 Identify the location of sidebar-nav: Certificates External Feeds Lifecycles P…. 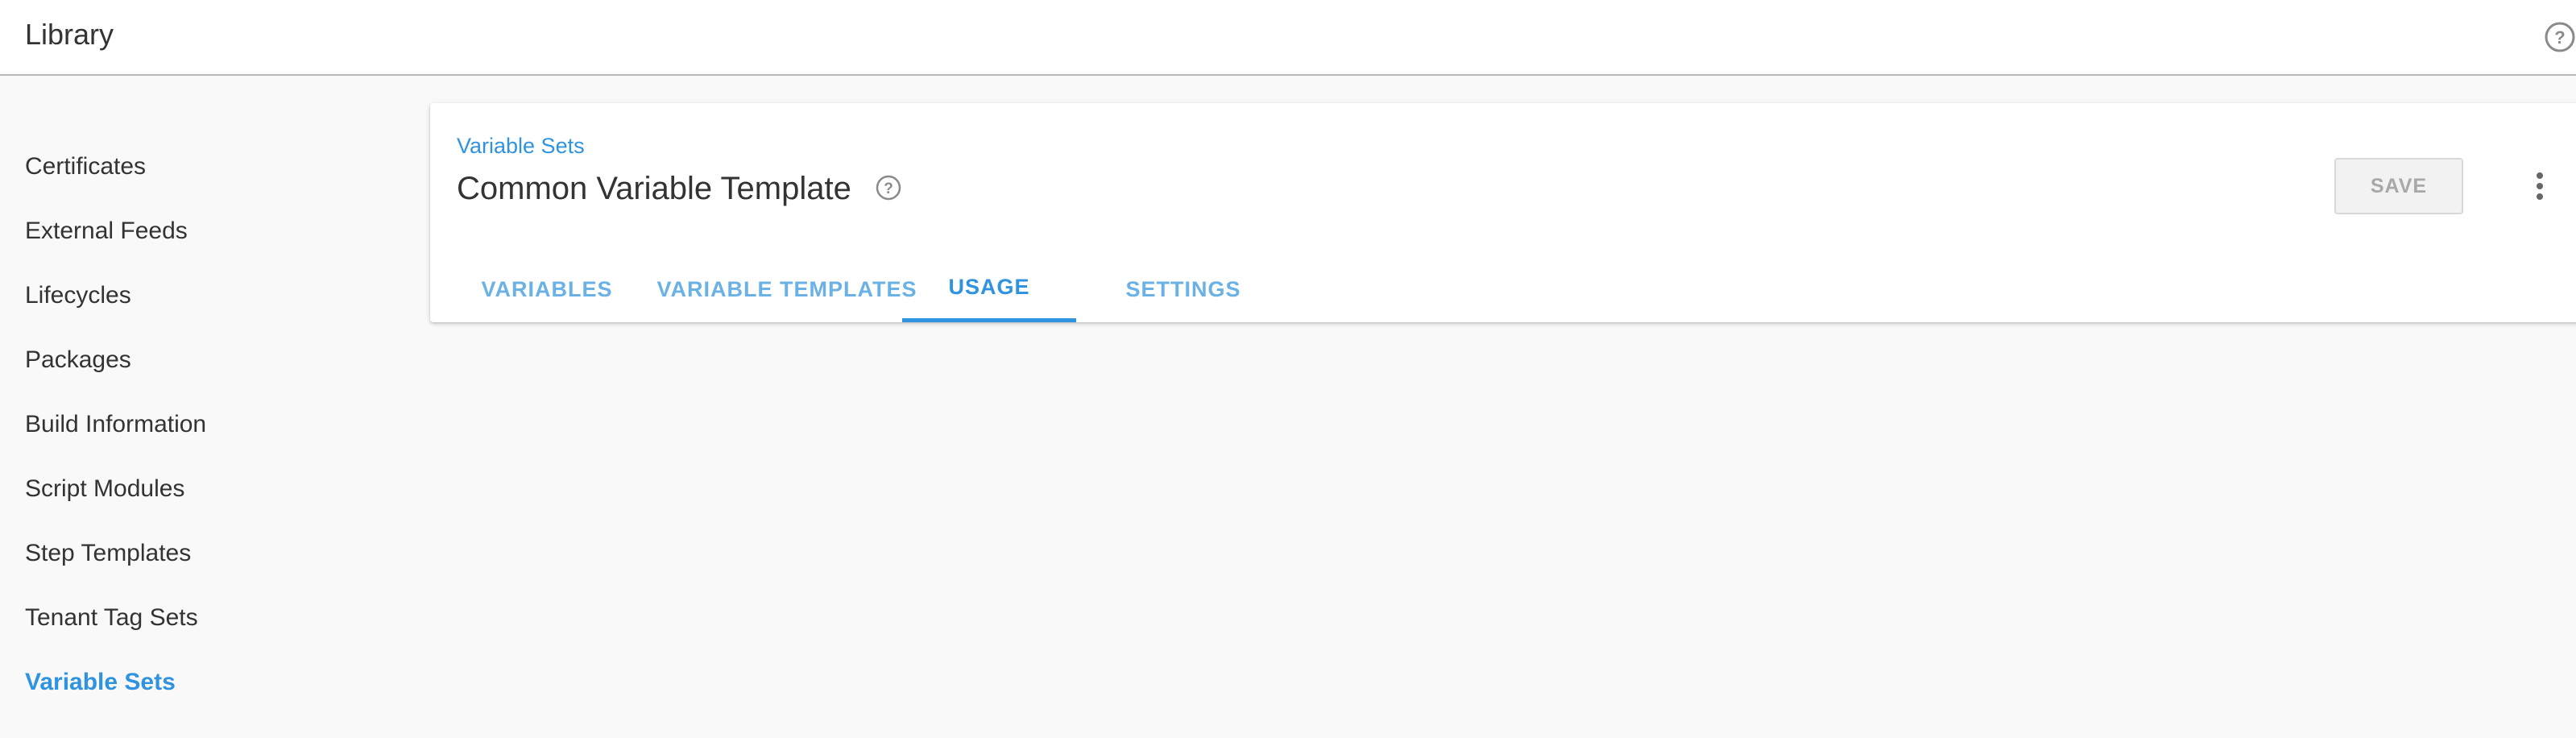
(201, 408).